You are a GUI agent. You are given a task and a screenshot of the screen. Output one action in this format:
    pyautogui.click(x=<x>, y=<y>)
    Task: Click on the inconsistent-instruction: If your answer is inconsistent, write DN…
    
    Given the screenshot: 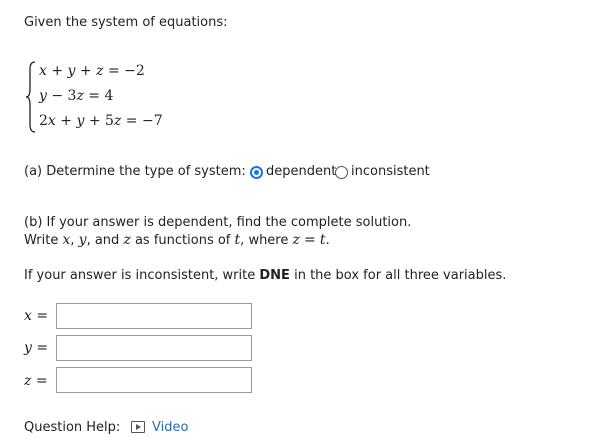 What is the action you would take?
    pyautogui.click(x=265, y=275)
    